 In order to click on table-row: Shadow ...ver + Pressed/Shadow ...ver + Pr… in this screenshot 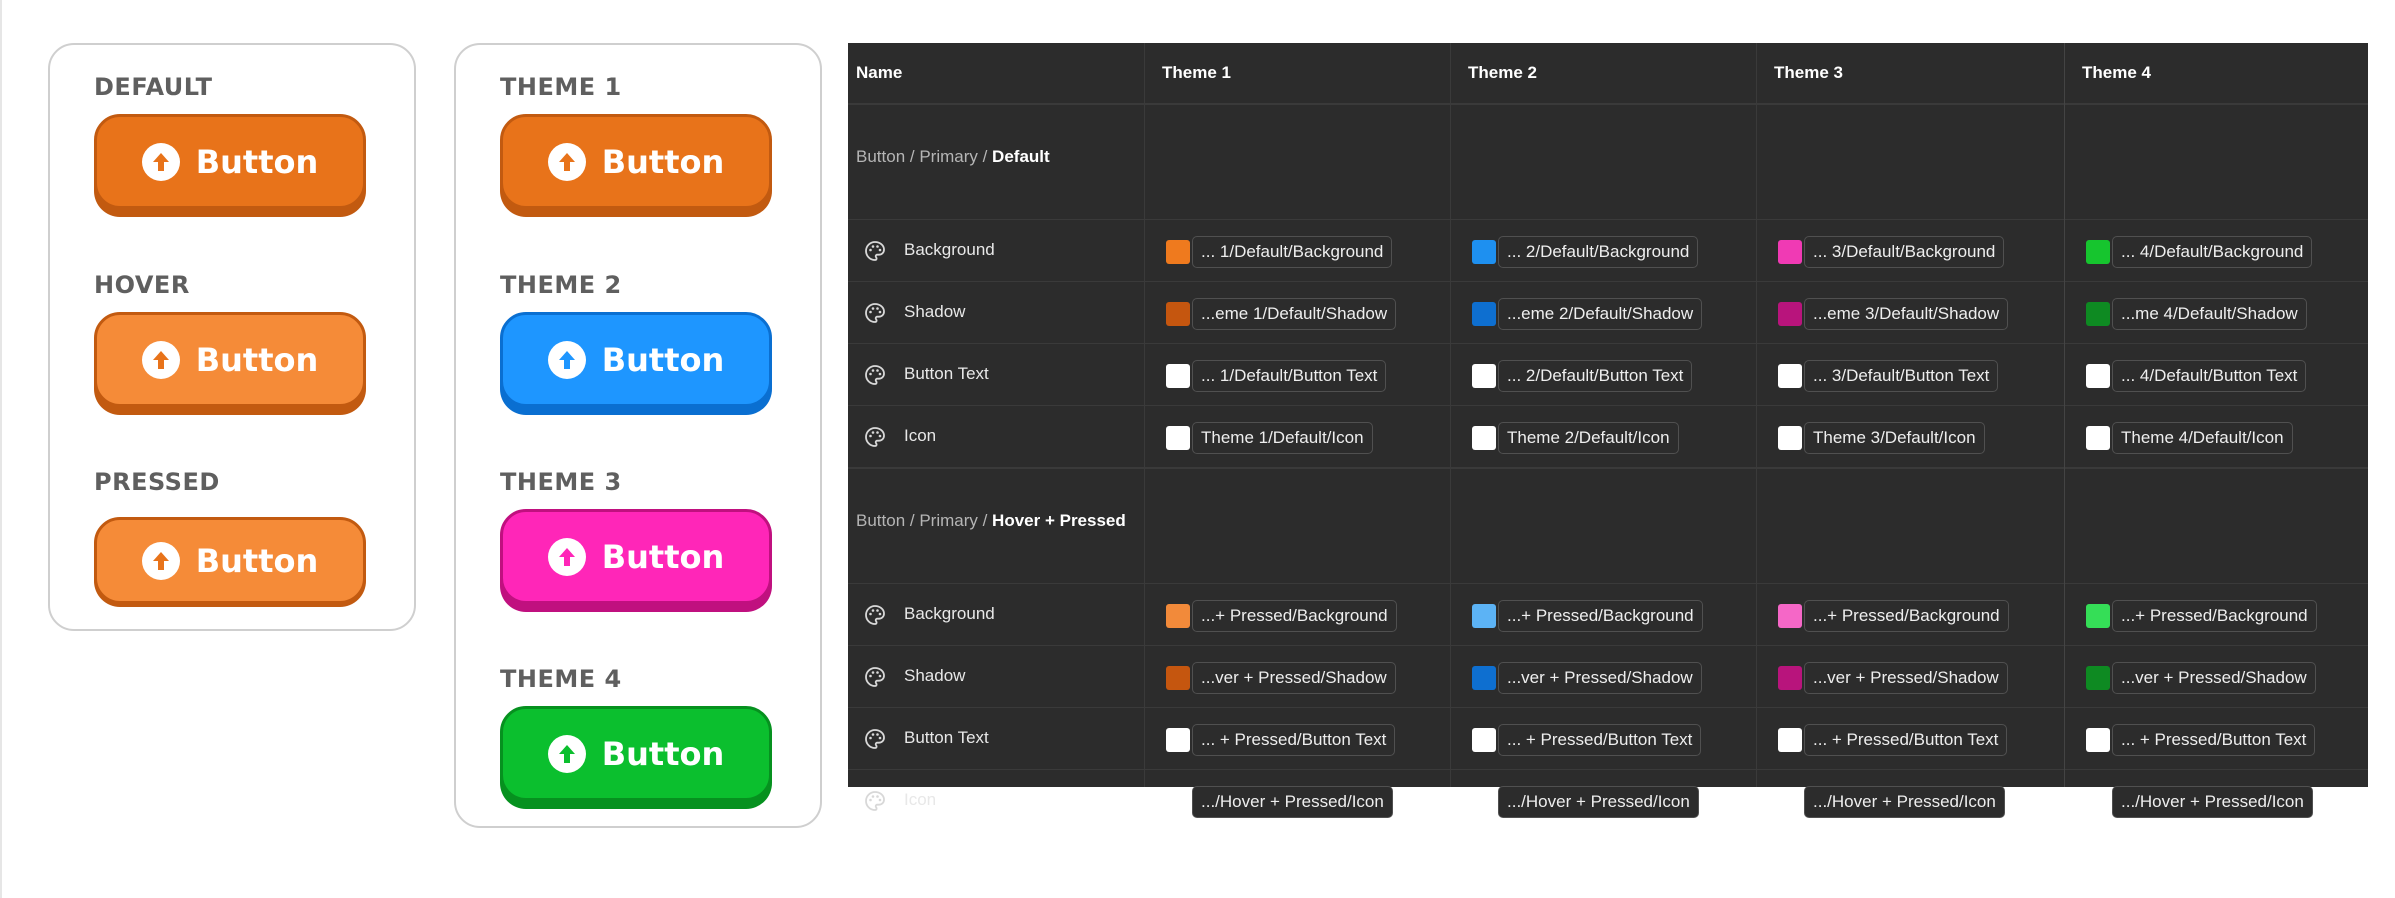, I will do `click(1608, 676)`.